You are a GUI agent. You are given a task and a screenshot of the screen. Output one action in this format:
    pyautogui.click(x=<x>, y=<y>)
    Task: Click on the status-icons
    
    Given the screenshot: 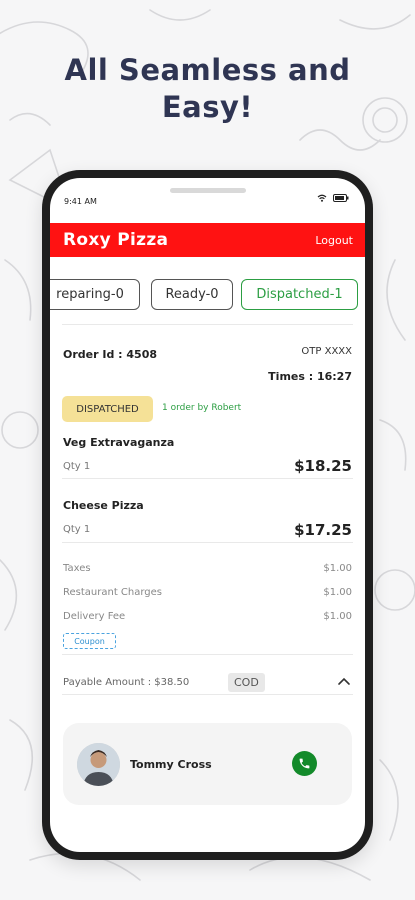 What is the action you would take?
    pyautogui.click(x=333, y=198)
    